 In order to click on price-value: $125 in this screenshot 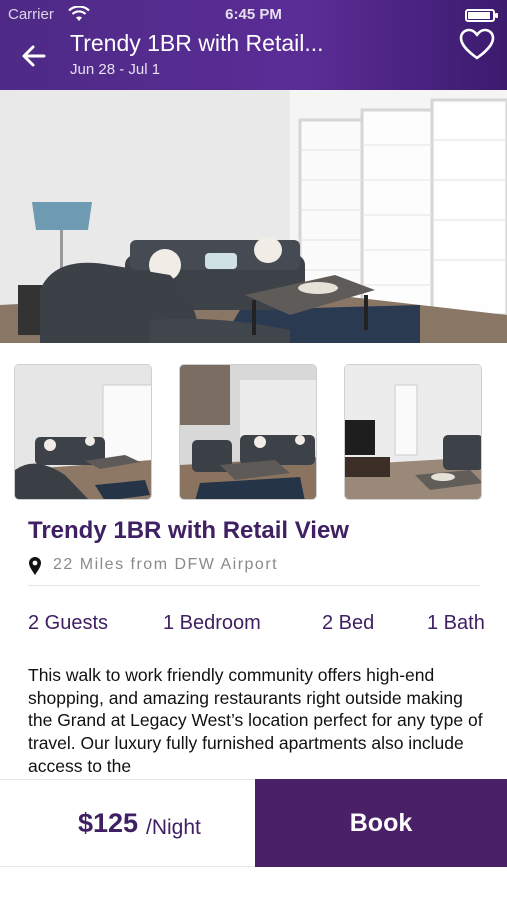, I will do `click(108, 823)`.